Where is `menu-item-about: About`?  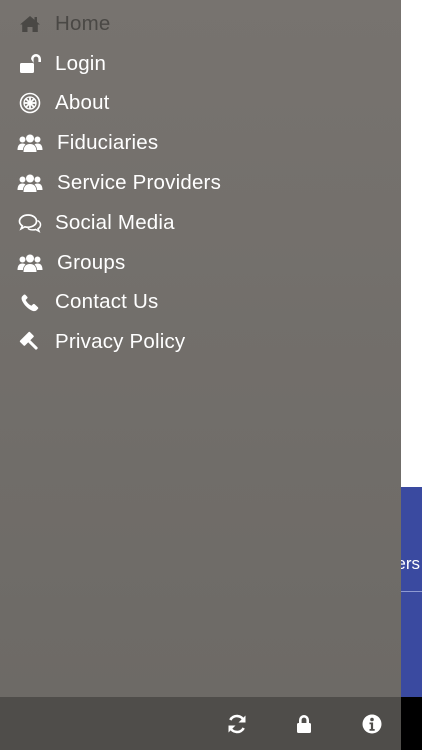
menu-item-about: About is located at coordinates (200, 104).